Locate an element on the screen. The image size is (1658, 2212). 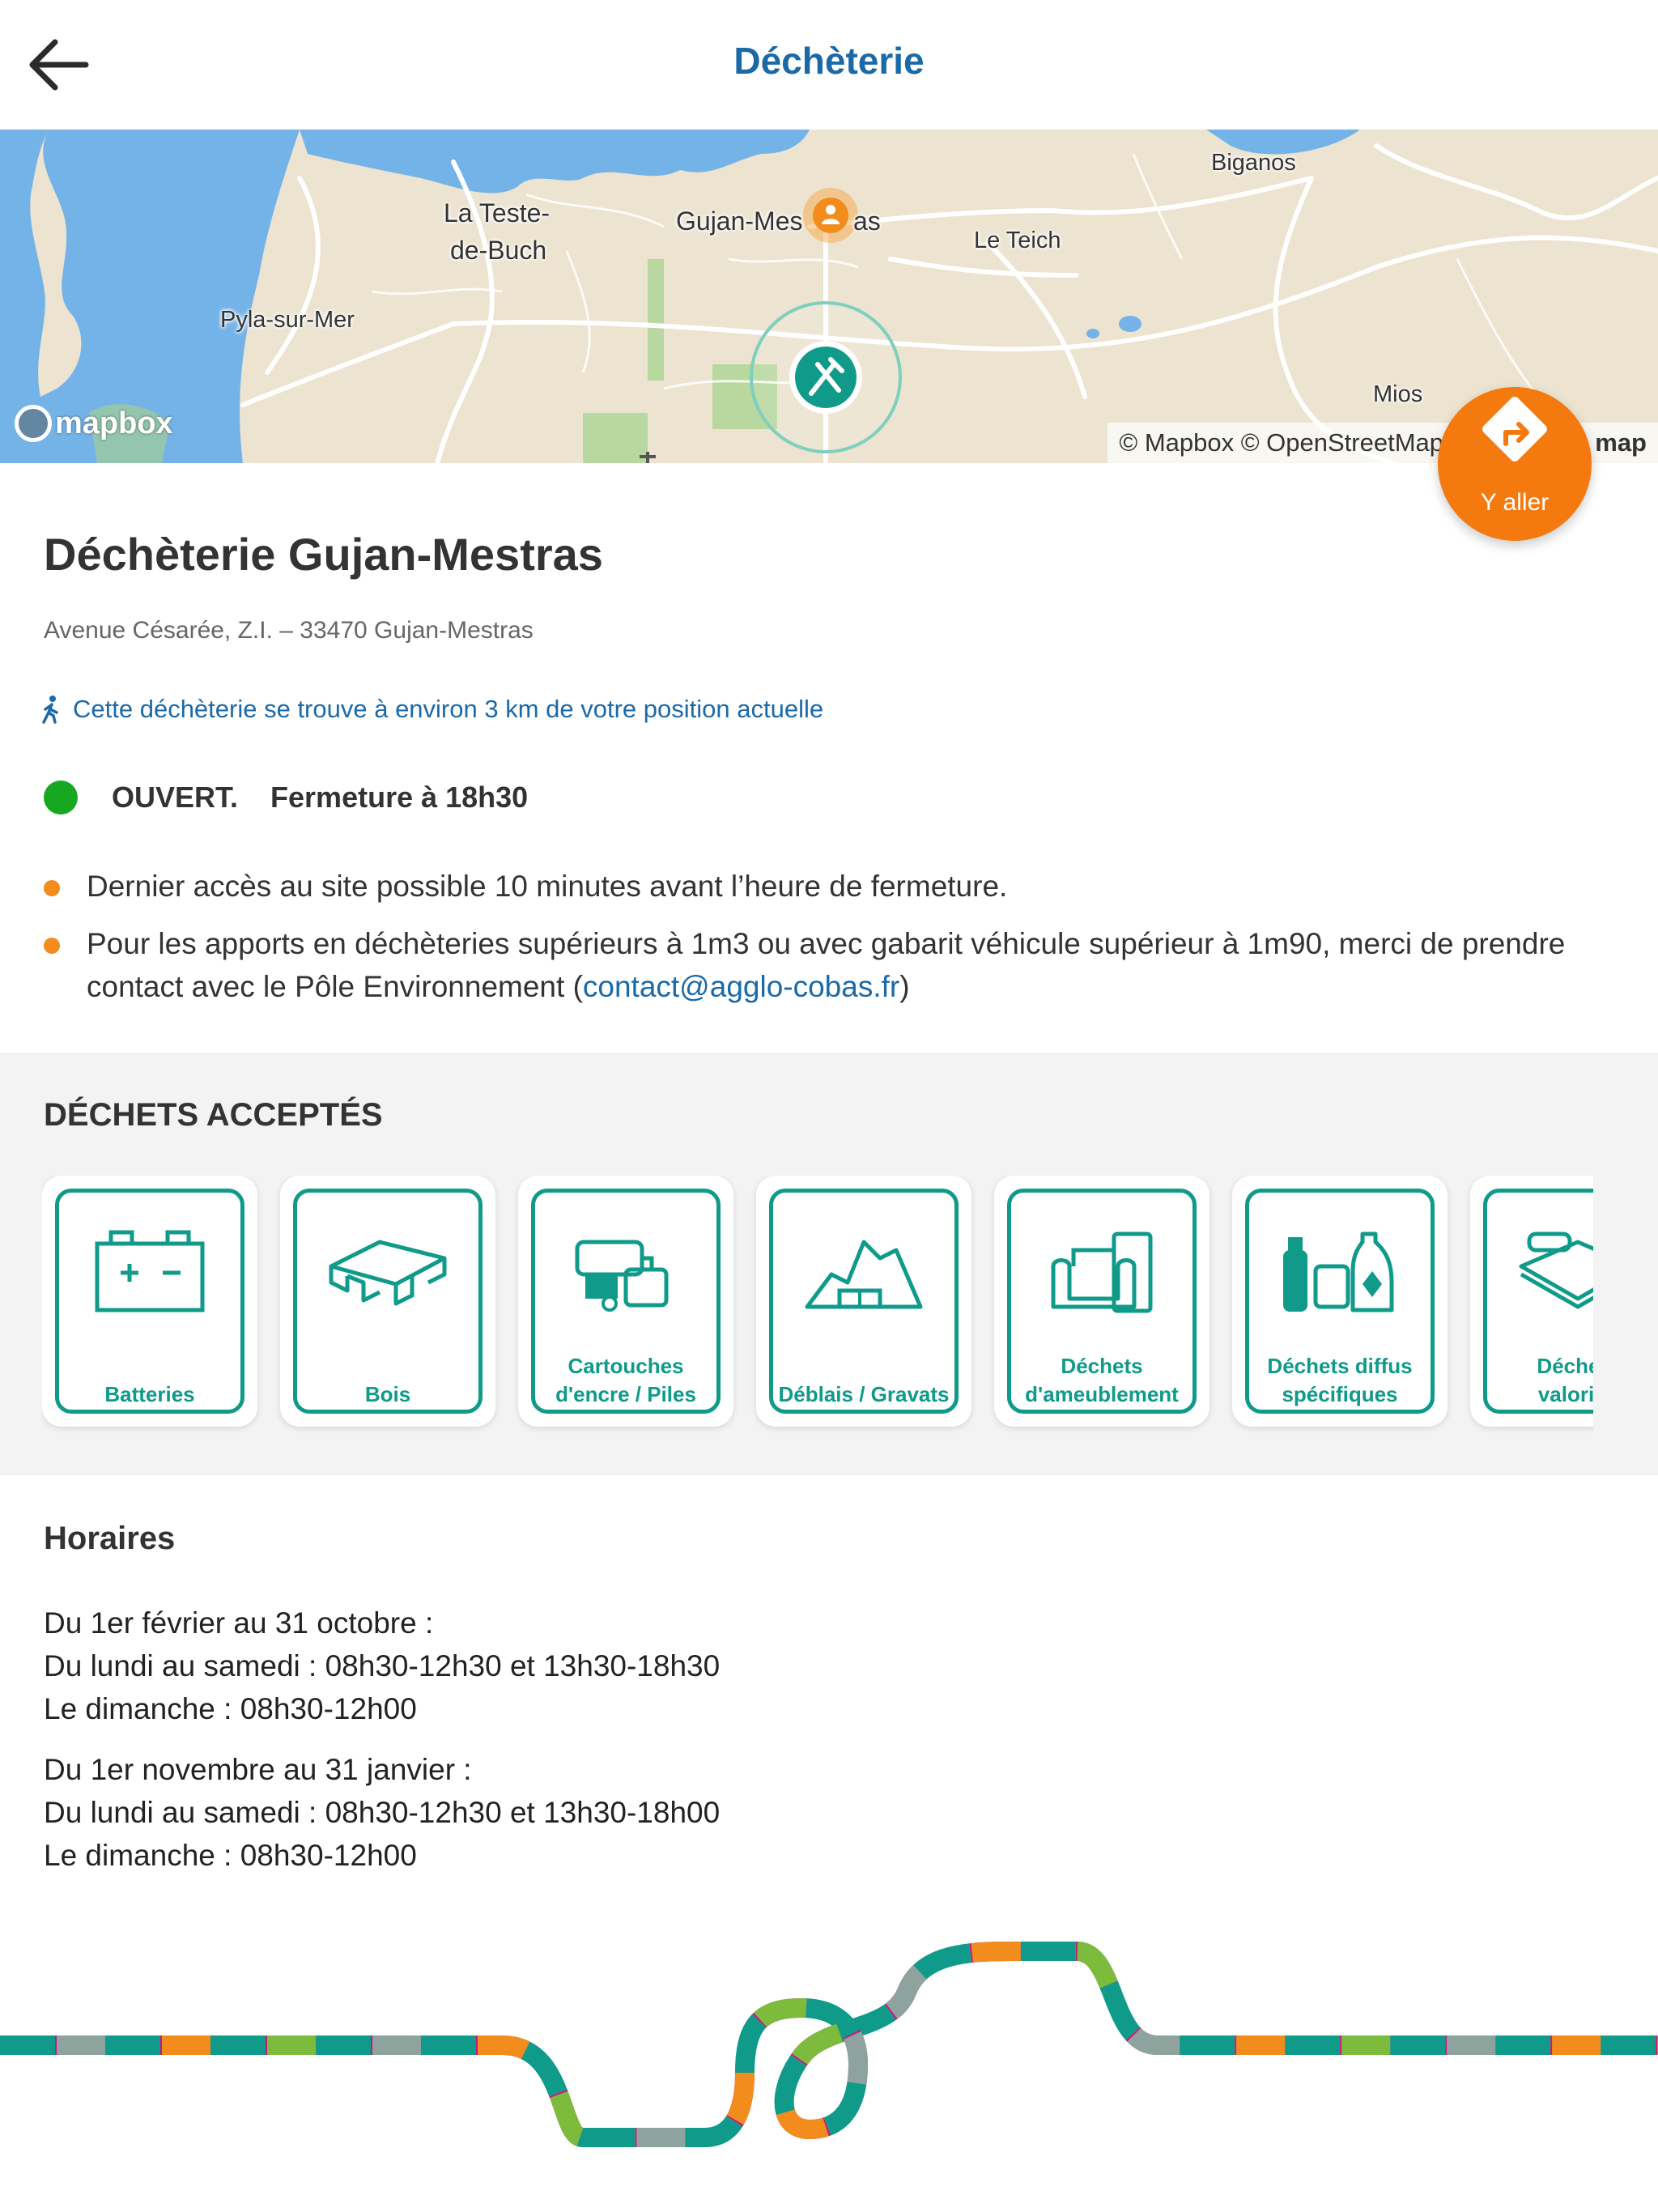
furniture-icon is located at coordinates (1102, 1272).